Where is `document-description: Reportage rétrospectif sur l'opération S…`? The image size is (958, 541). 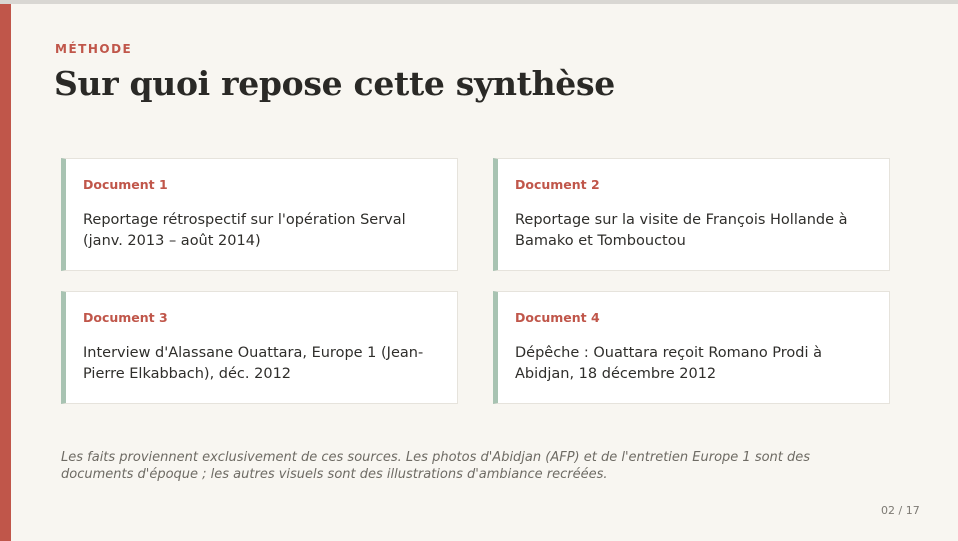 document-description: Reportage rétrospectif sur l'opération S… is located at coordinates (244, 230).